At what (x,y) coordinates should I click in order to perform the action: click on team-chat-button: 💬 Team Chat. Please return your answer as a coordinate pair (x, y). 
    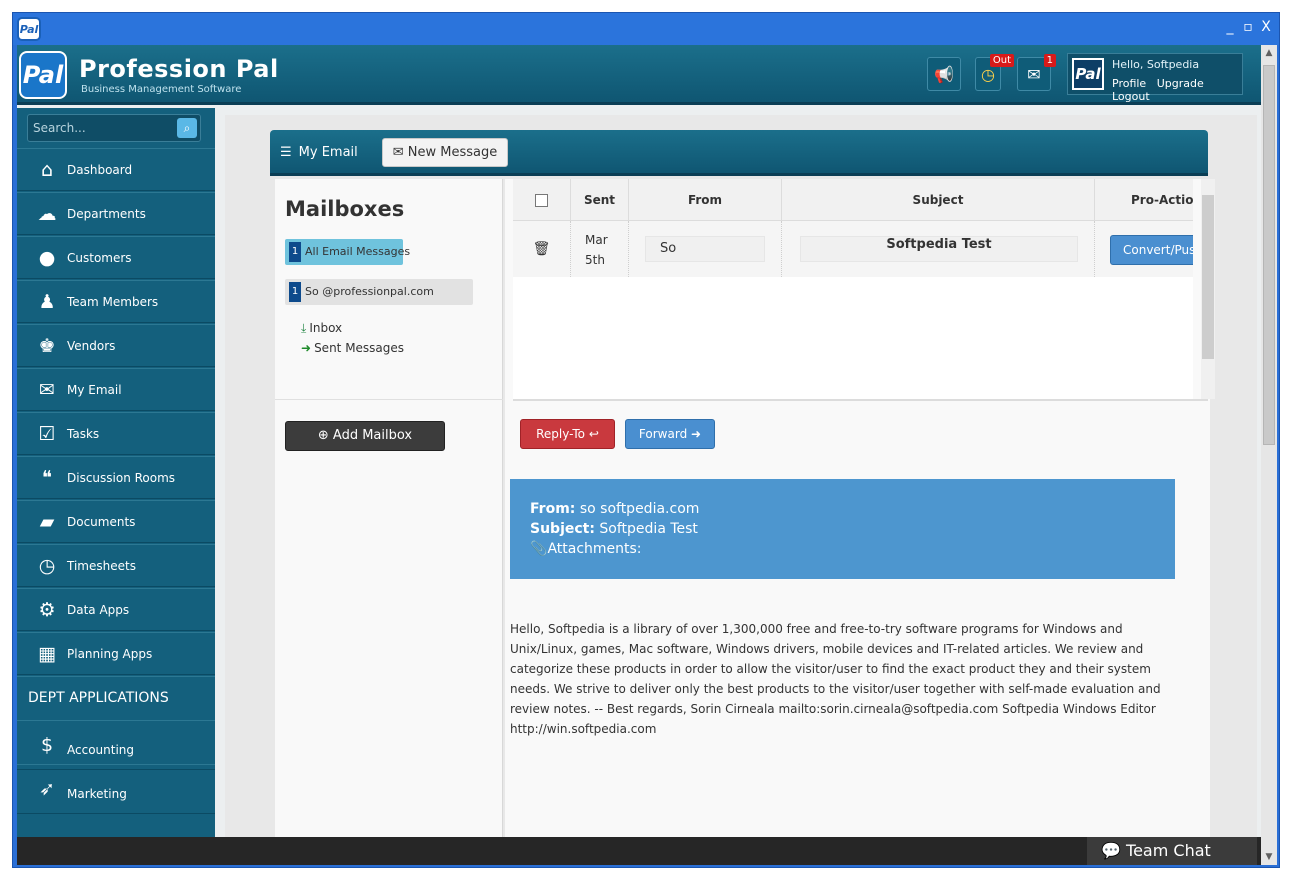
    Looking at the image, I should click on (1172, 851).